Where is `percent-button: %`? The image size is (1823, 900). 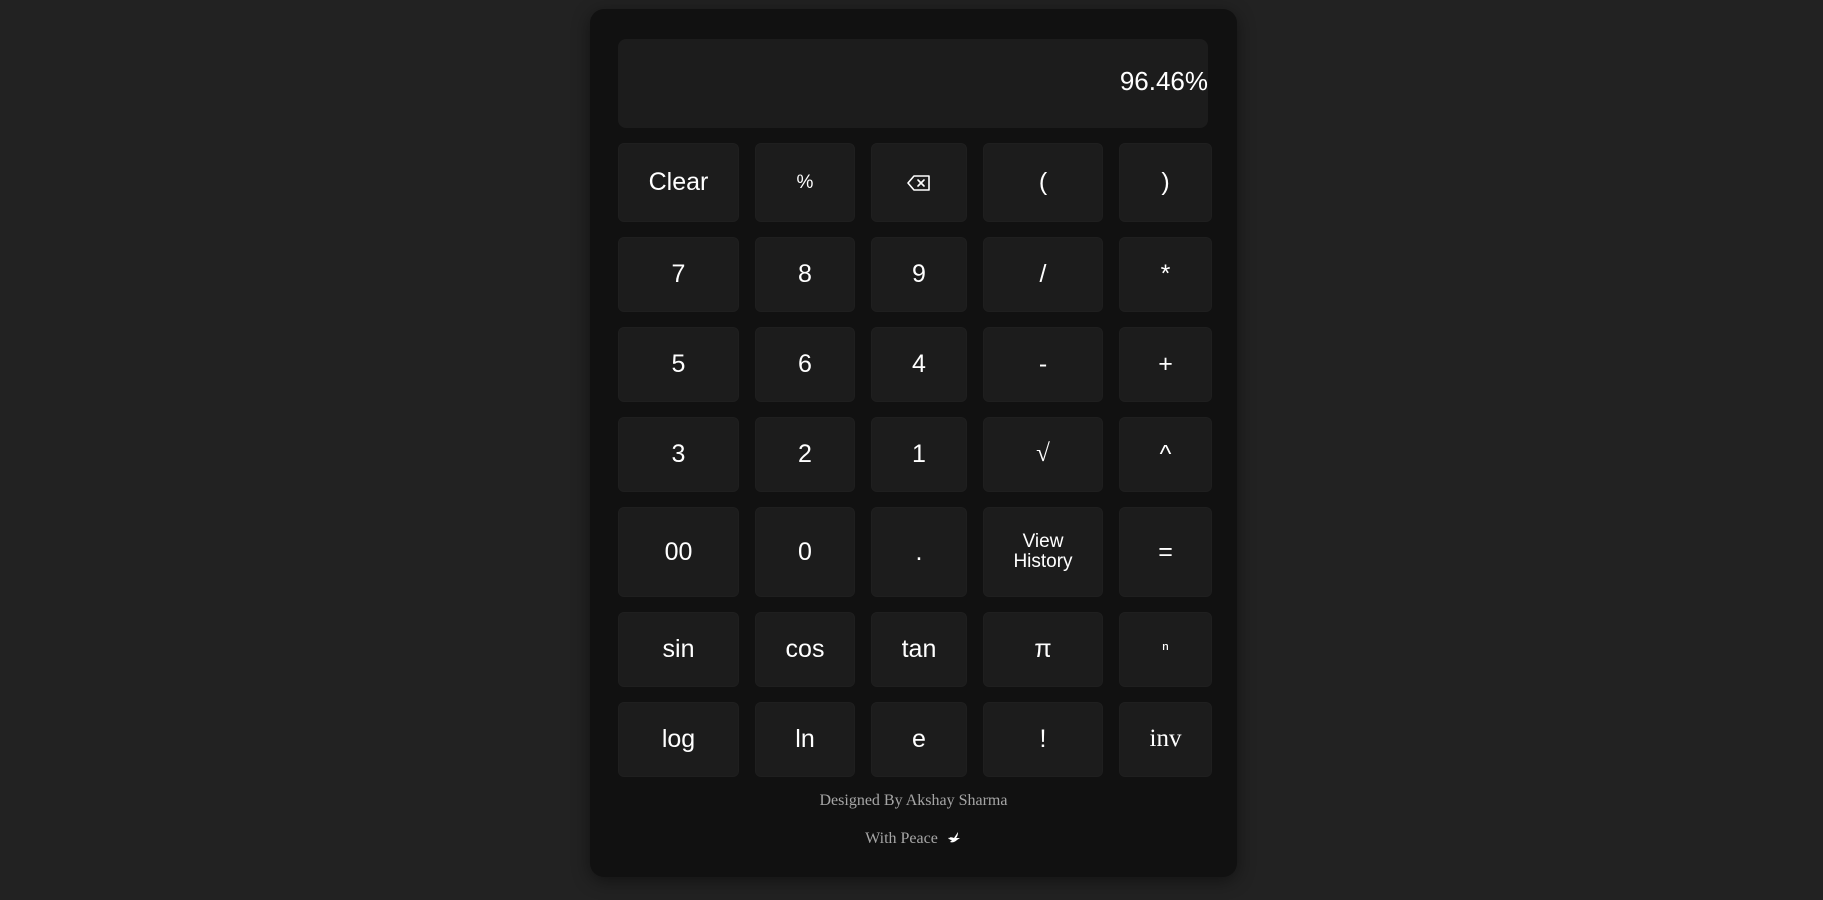 percent-button: % is located at coordinates (805, 182).